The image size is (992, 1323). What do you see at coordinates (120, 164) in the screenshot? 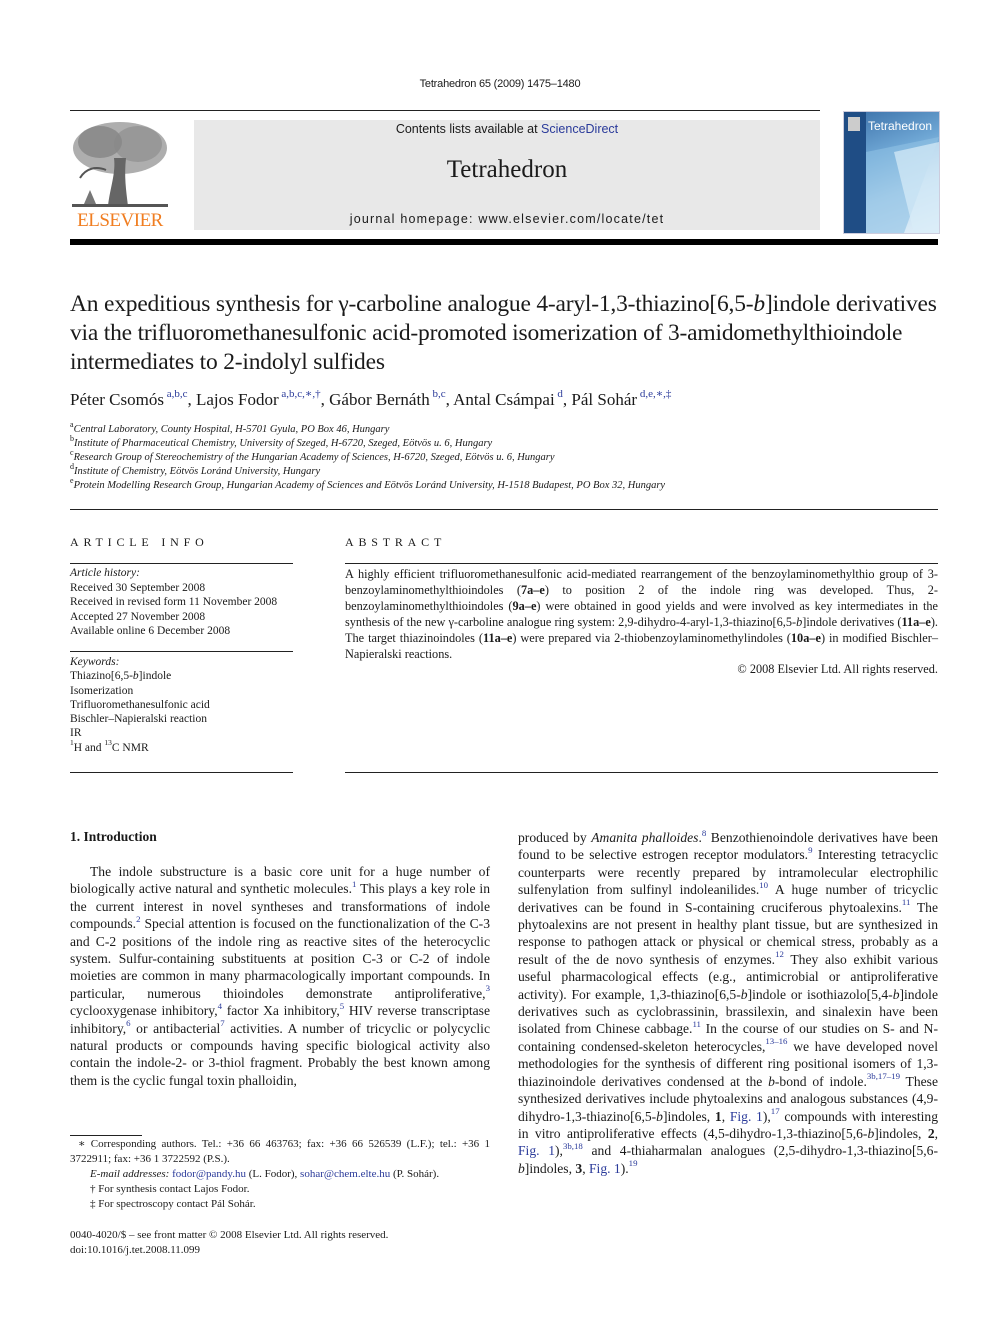
I see `elsevier-tree-icon` at bounding box center [120, 164].